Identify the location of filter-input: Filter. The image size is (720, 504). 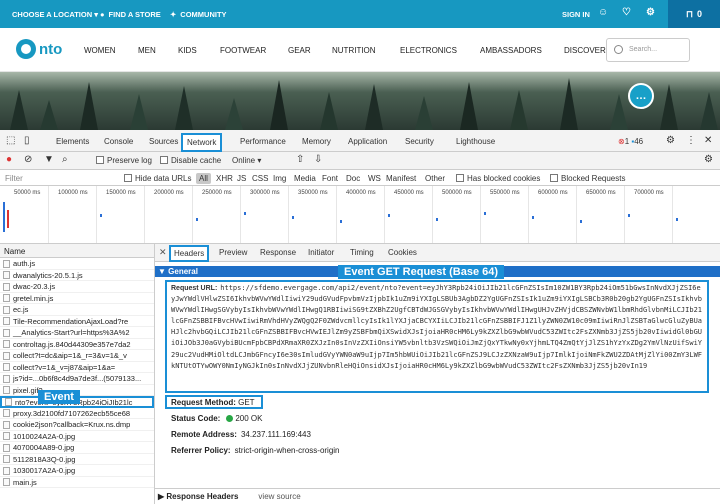
(14, 178).